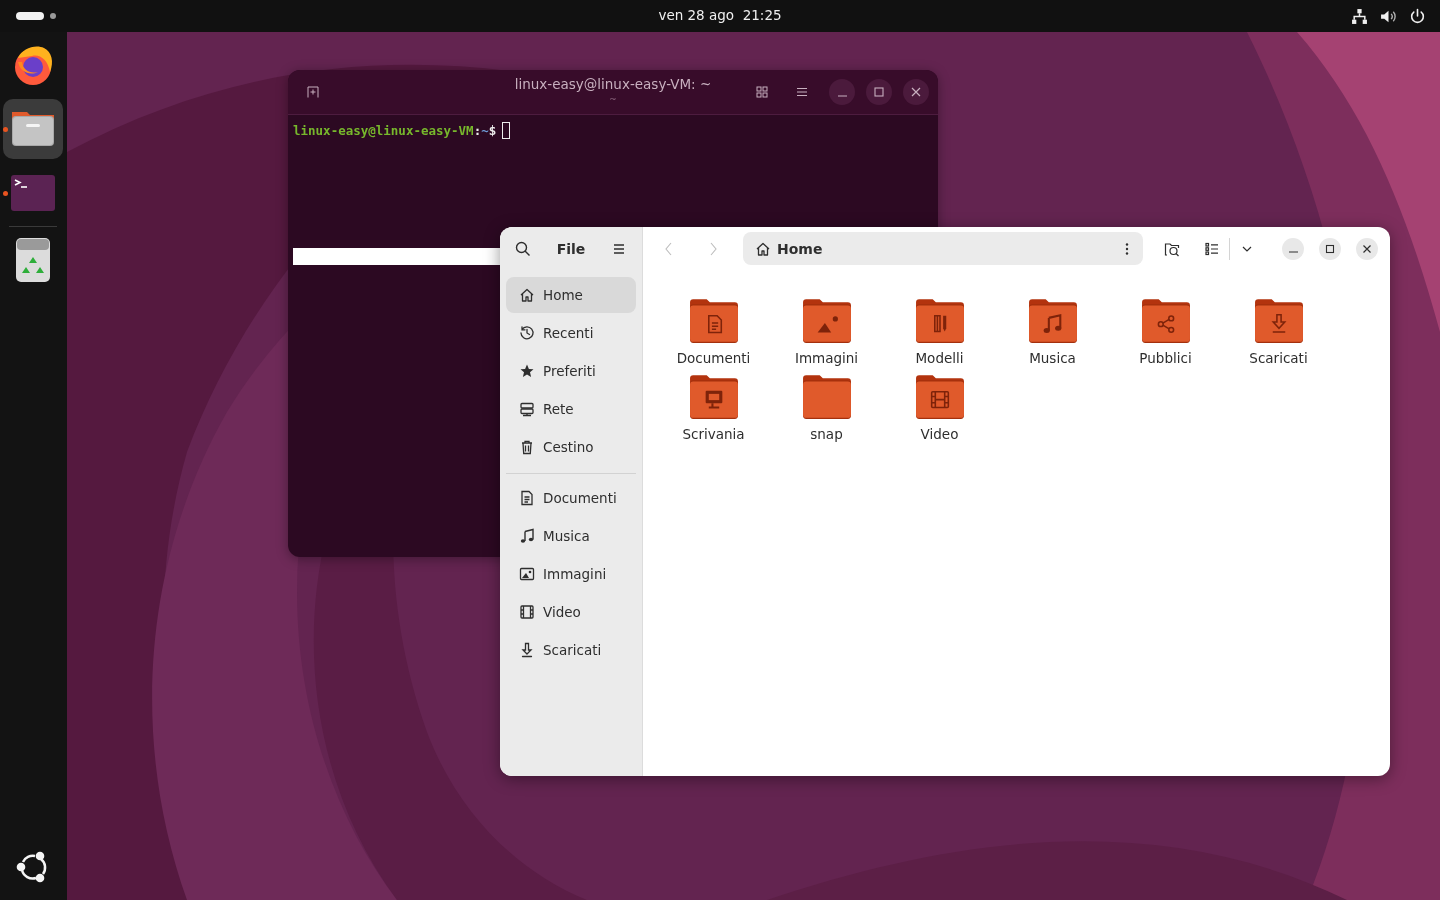 The height and width of the screenshot is (900, 1440). I want to click on sidebar-title: File, so click(571, 248).